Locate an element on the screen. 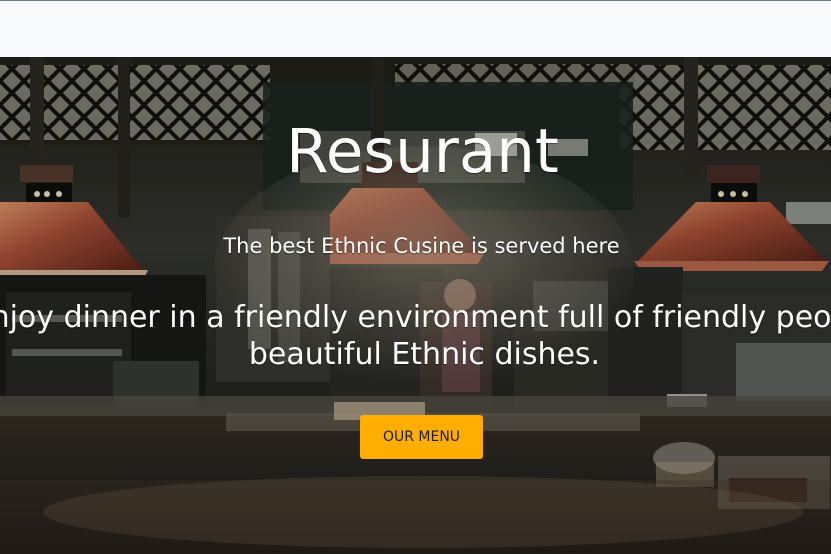 This screenshot has width=831, height=554. hero-title: Resurant is located at coordinates (422, 151).